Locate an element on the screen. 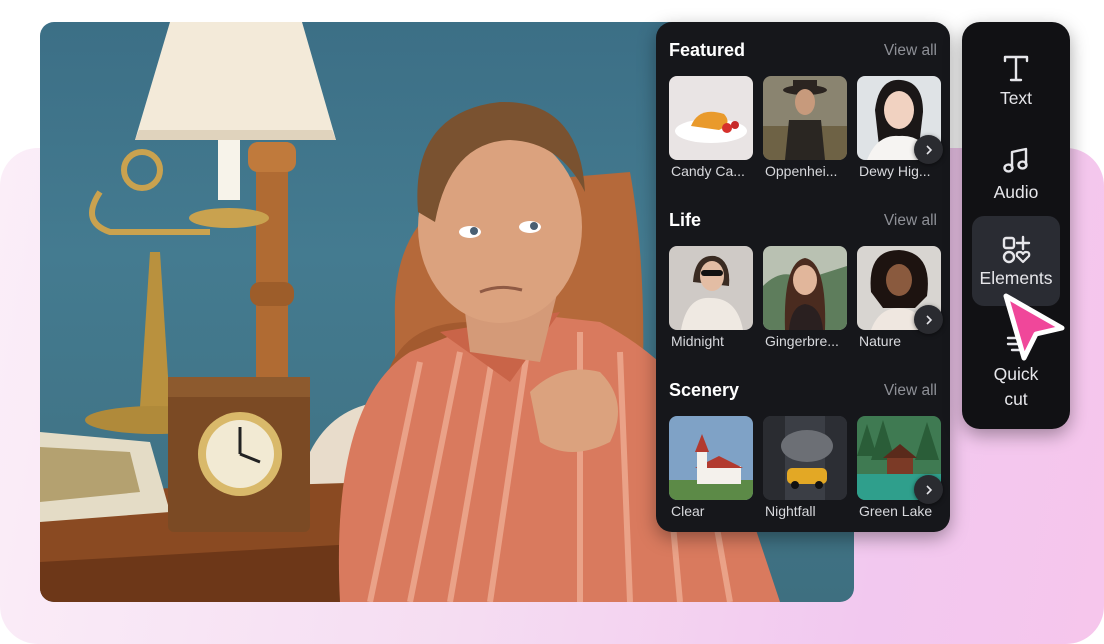  card-label: Midnight is located at coordinates (697, 341).